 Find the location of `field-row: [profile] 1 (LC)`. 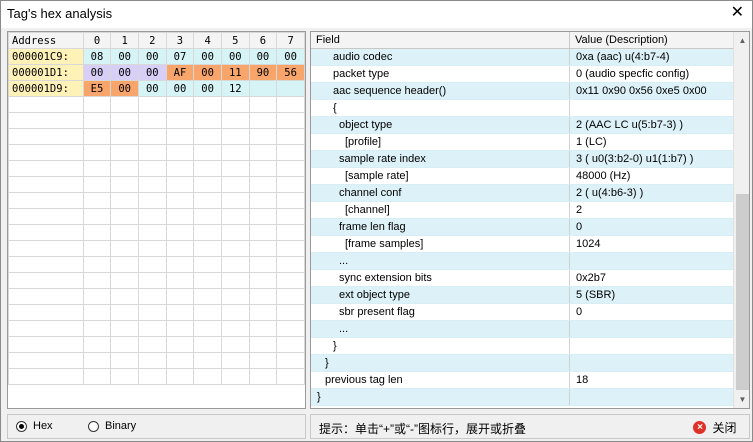

field-row: [profile] 1 (LC) is located at coordinates (522, 142).